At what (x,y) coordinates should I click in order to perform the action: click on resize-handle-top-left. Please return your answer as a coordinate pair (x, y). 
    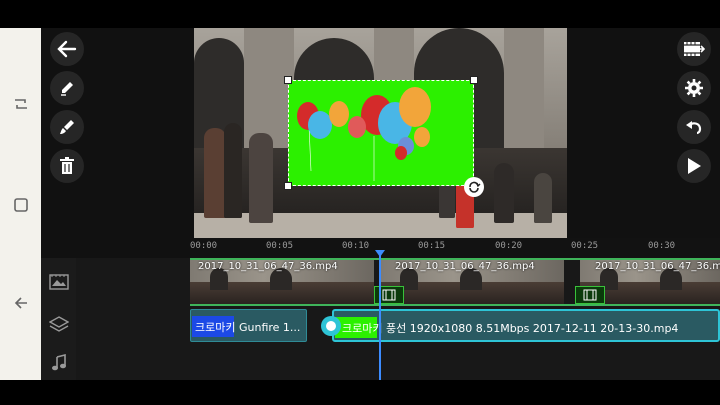
    Looking at the image, I should click on (288, 80).